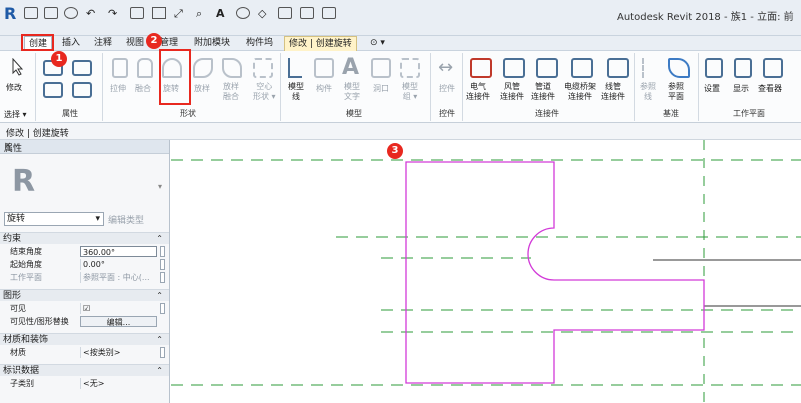  I want to click on viewer-icon, so click(773, 68).